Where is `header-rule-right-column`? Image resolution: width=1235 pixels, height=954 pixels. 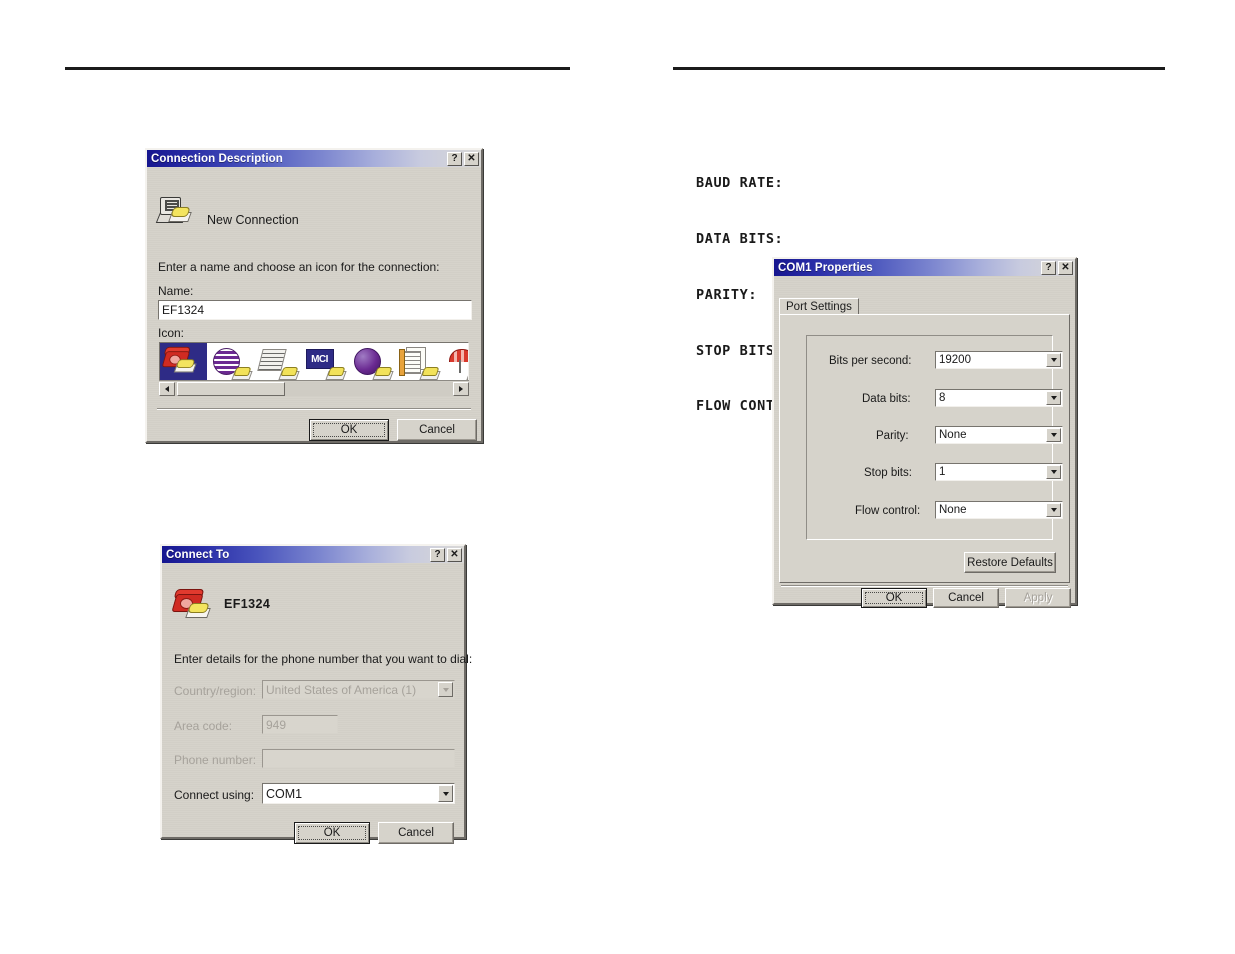
header-rule-right-column is located at coordinates (919, 68).